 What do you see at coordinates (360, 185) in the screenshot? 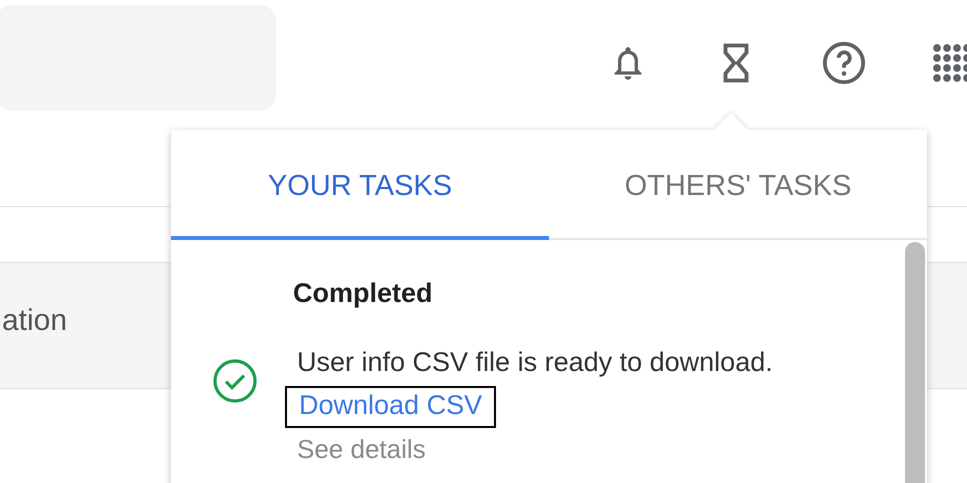
I see `tab: YOUR TASKS` at bounding box center [360, 185].